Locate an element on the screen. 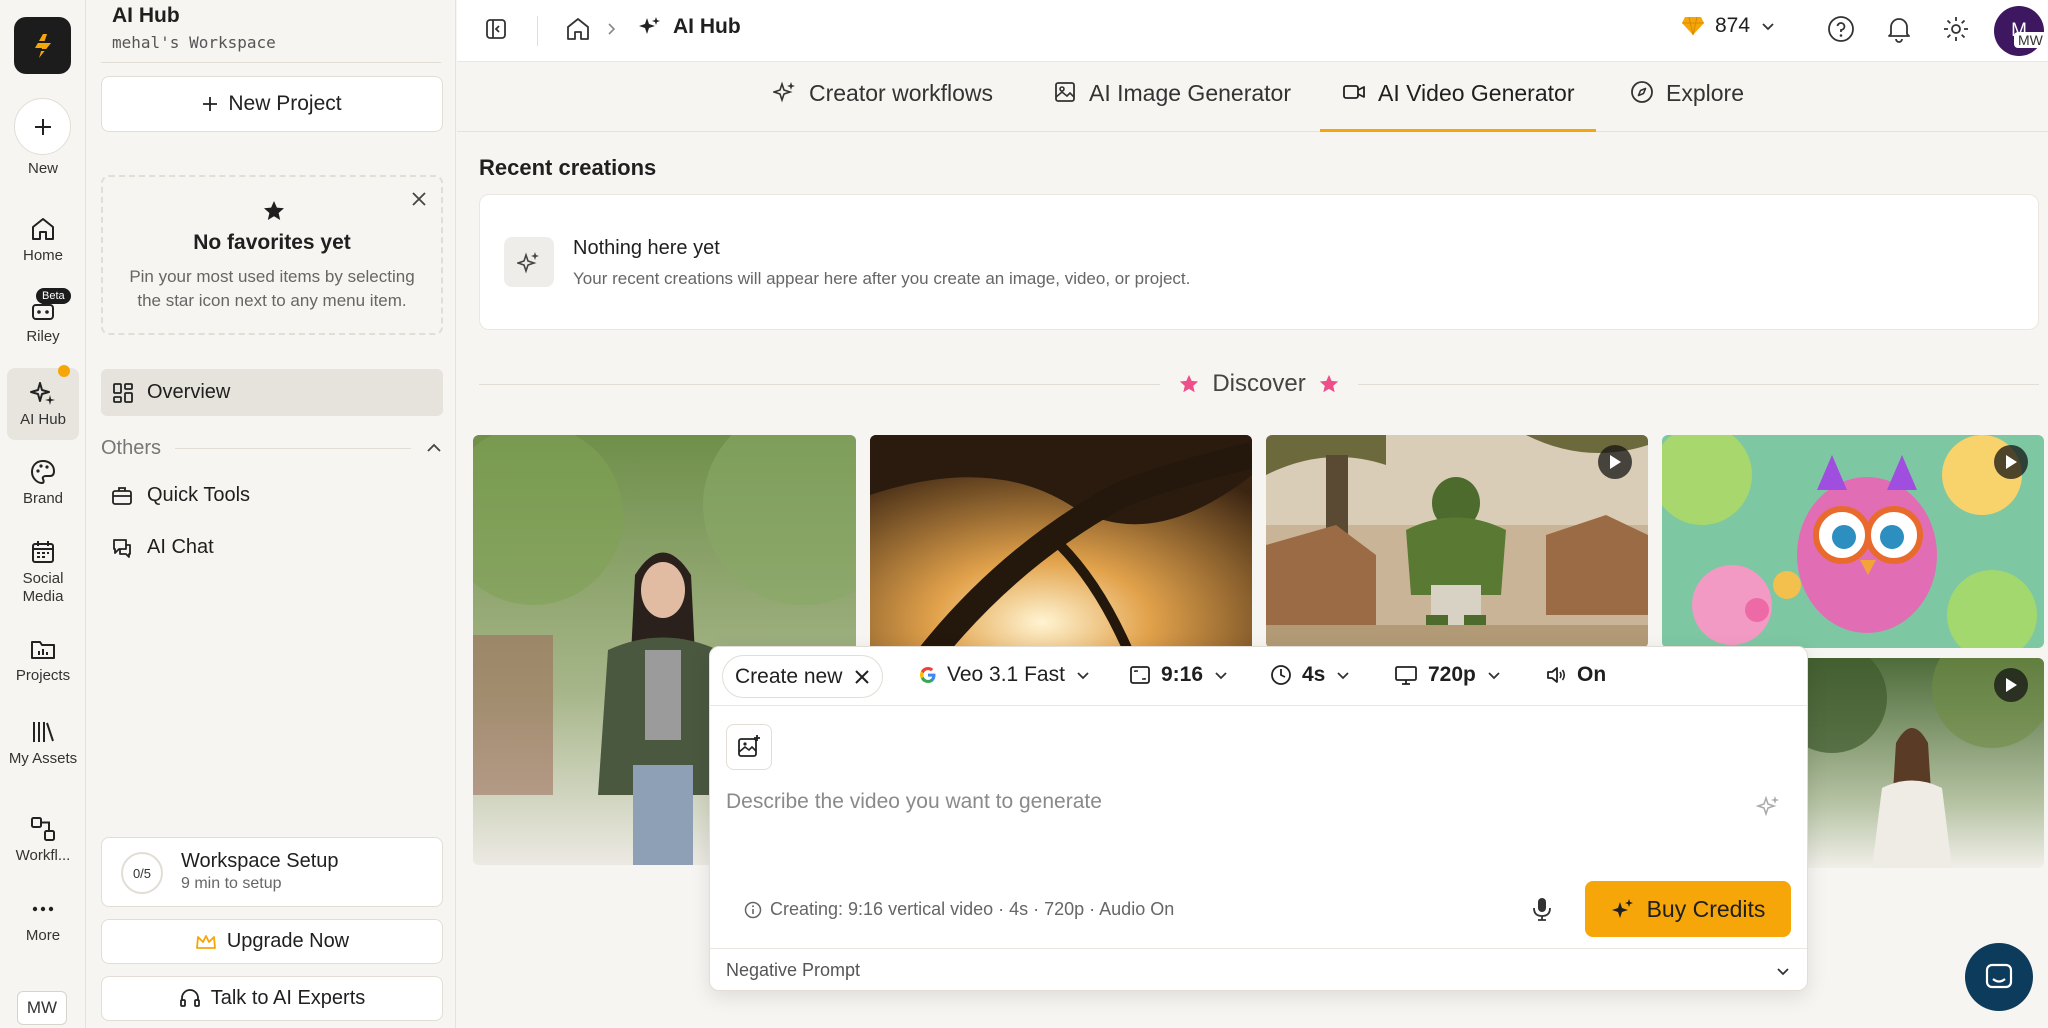 The width and height of the screenshot is (2048, 1028). new-project-label: New Project is located at coordinates (285, 103).